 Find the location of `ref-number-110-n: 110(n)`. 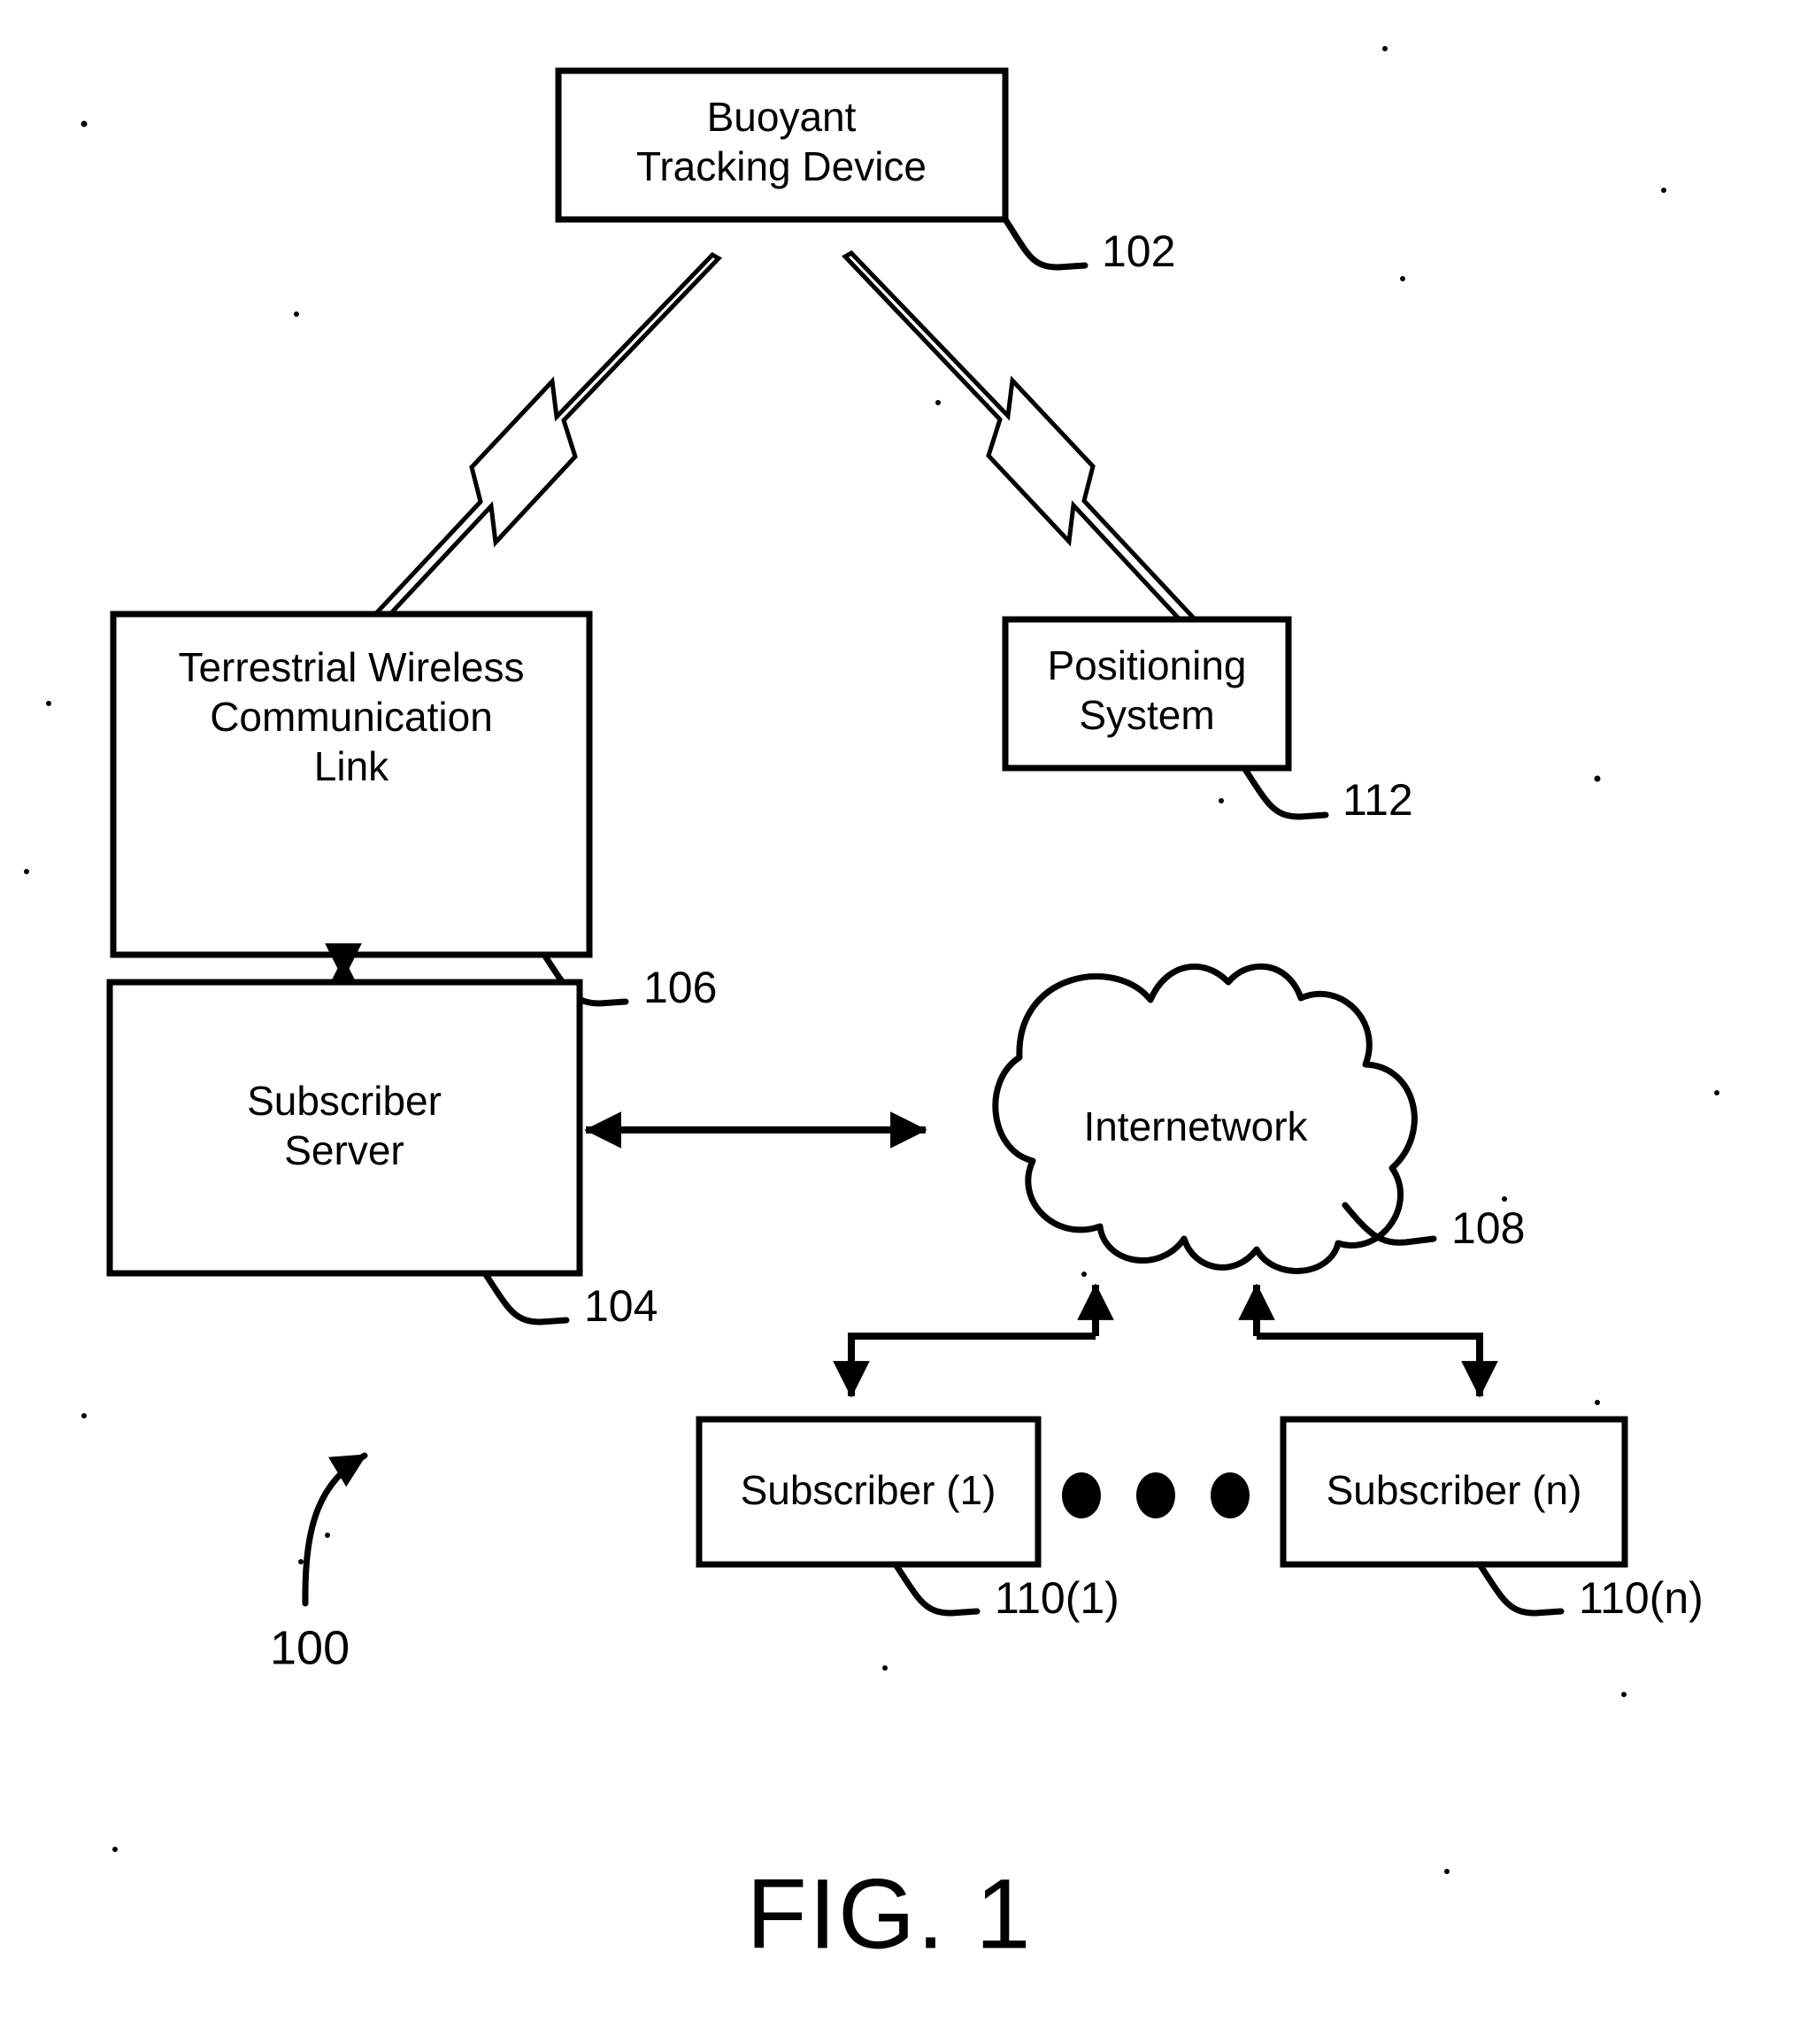

ref-number-110-n: 110(n) is located at coordinates (1641, 1598).